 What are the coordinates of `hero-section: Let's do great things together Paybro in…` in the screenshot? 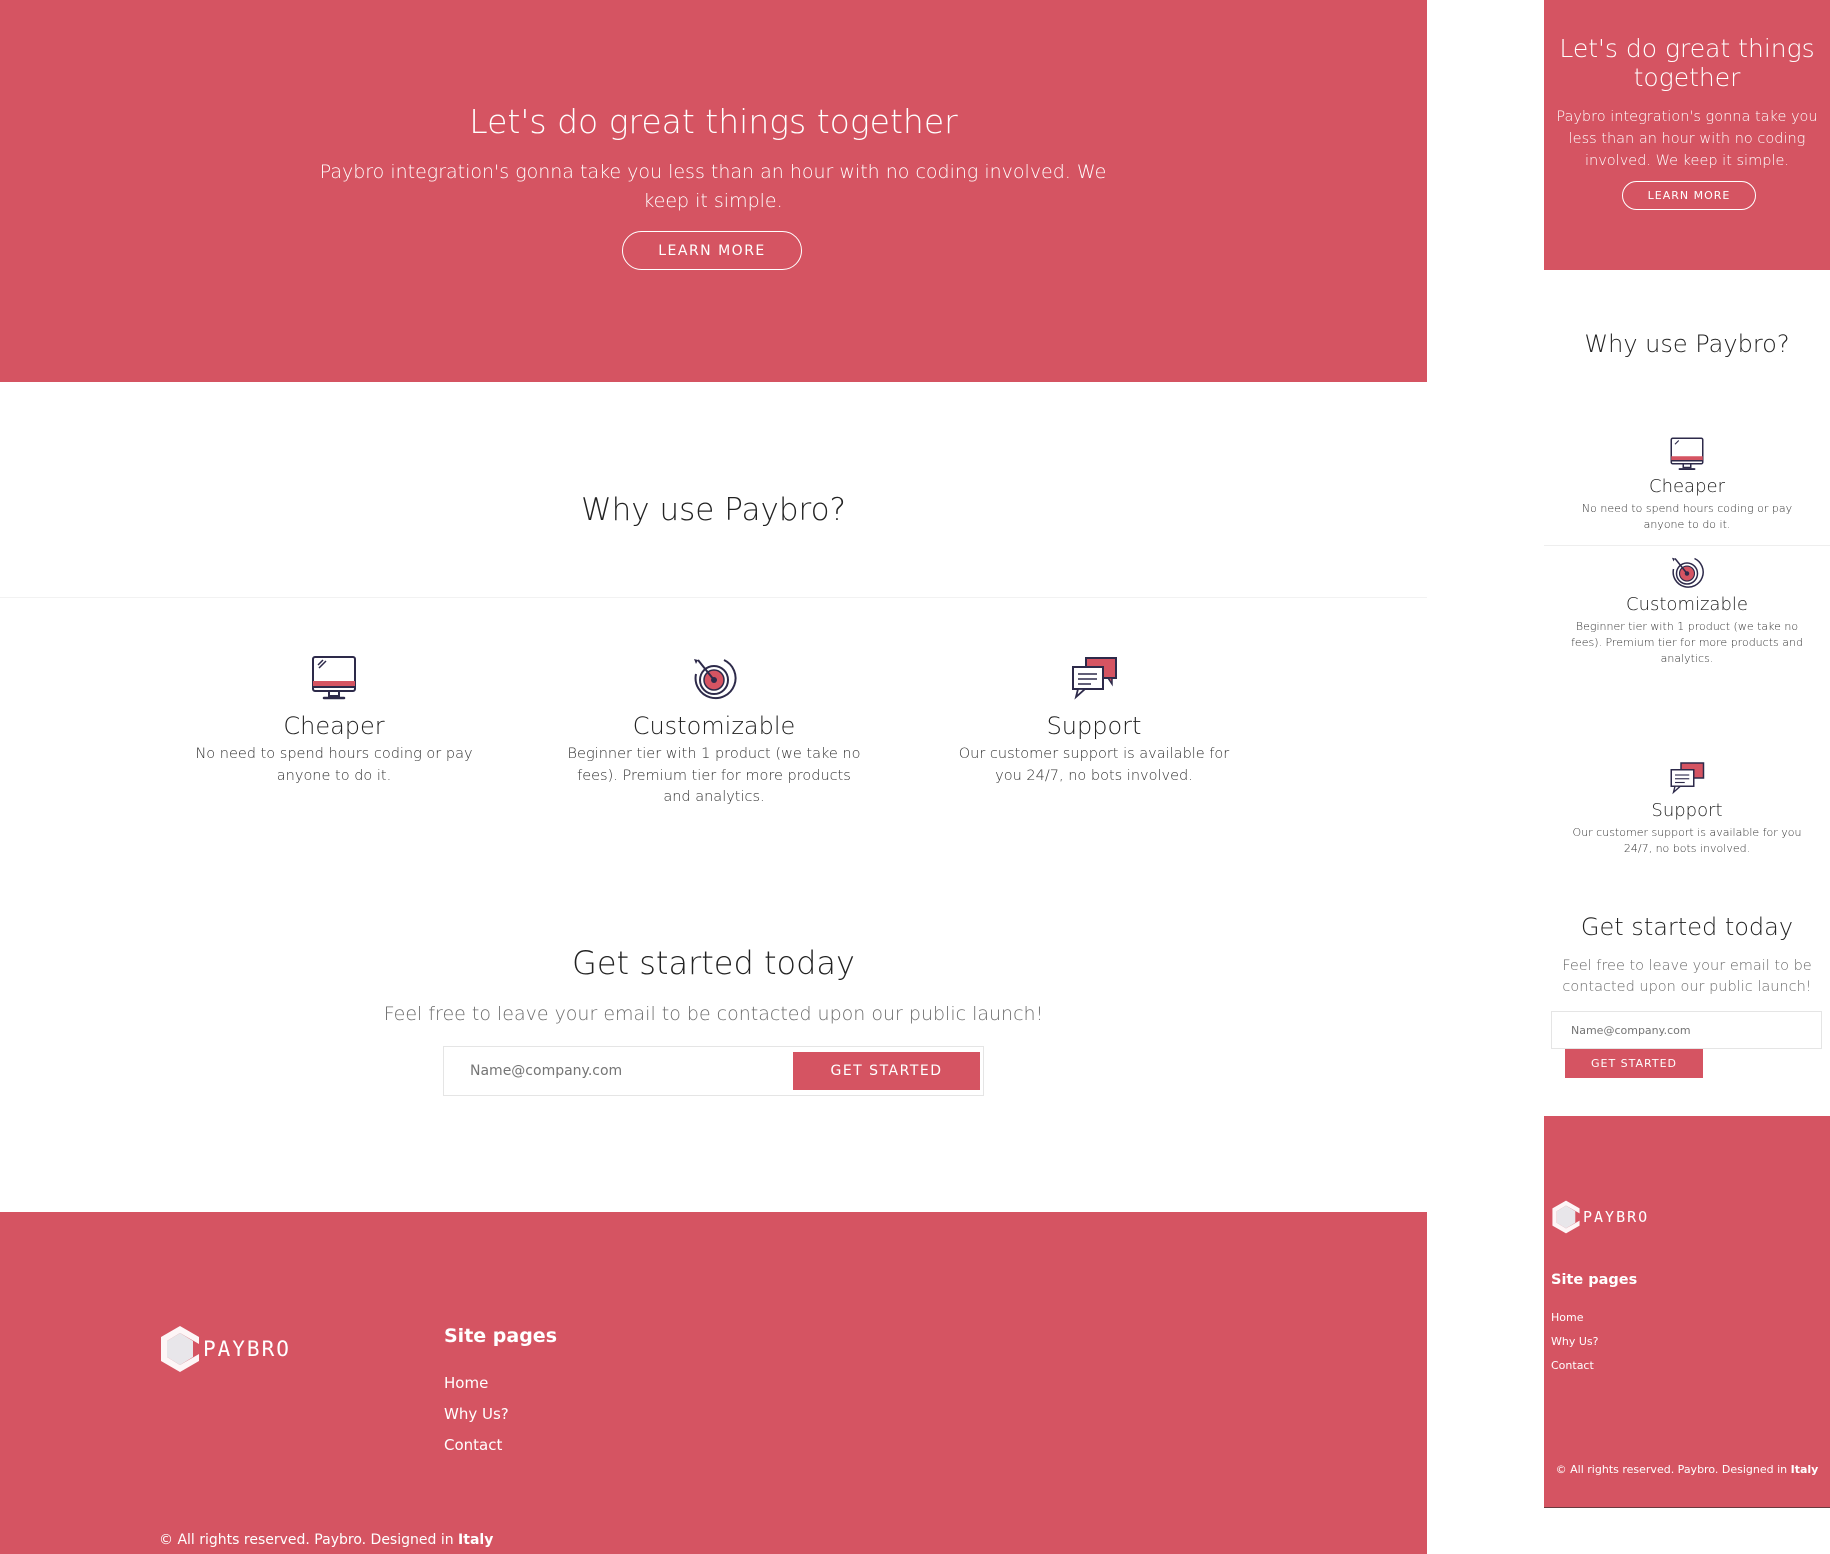 It's located at (1687, 135).